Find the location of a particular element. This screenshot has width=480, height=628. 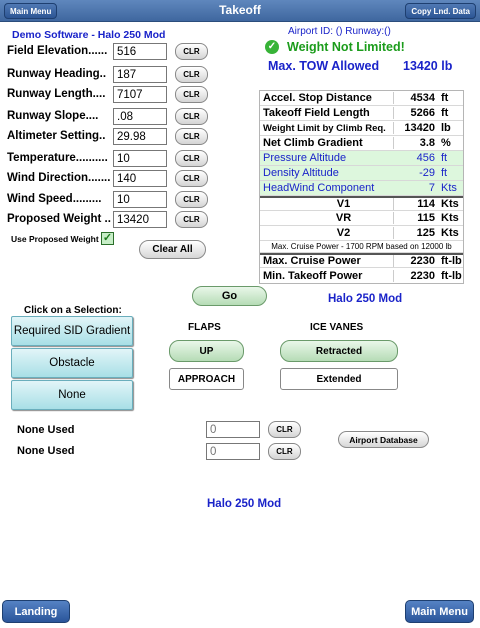

result-row-climb-limit: Weight Limit by Climb Req. 13420 lb is located at coordinates (361, 128).